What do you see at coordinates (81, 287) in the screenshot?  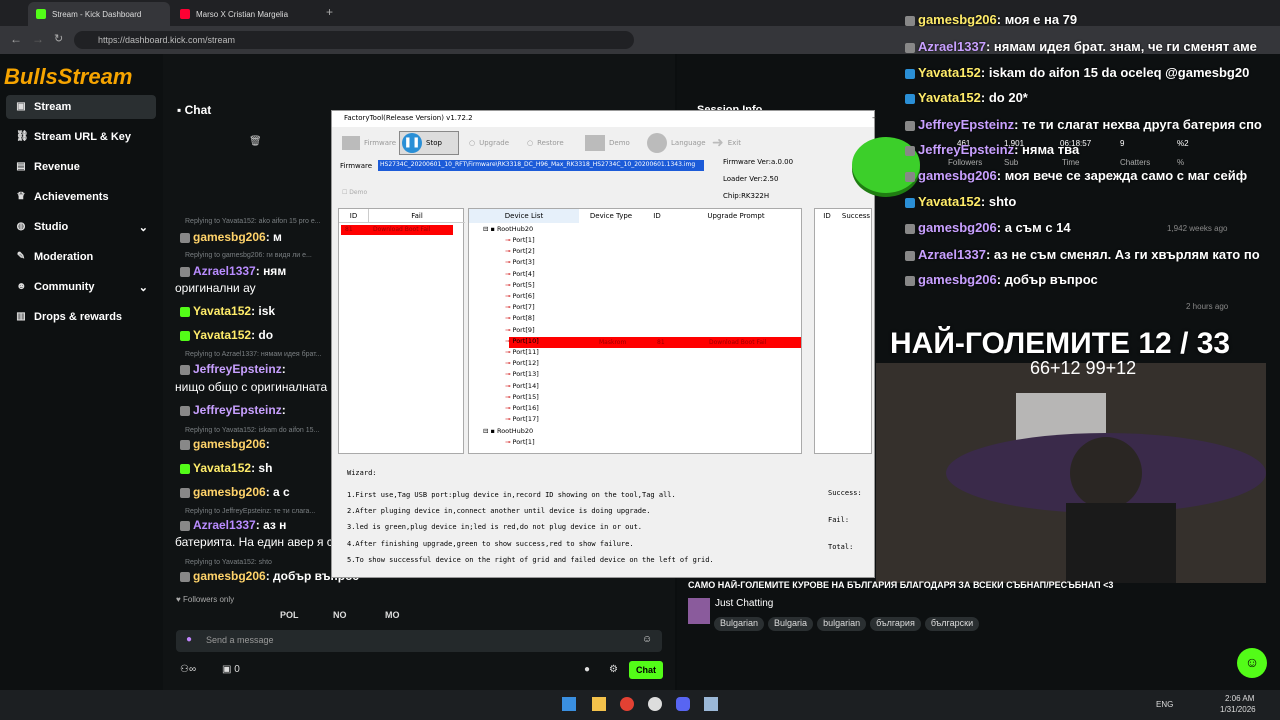 I see `sidebar-item-community: ☻ Community ⌄` at bounding box center [81, 287].